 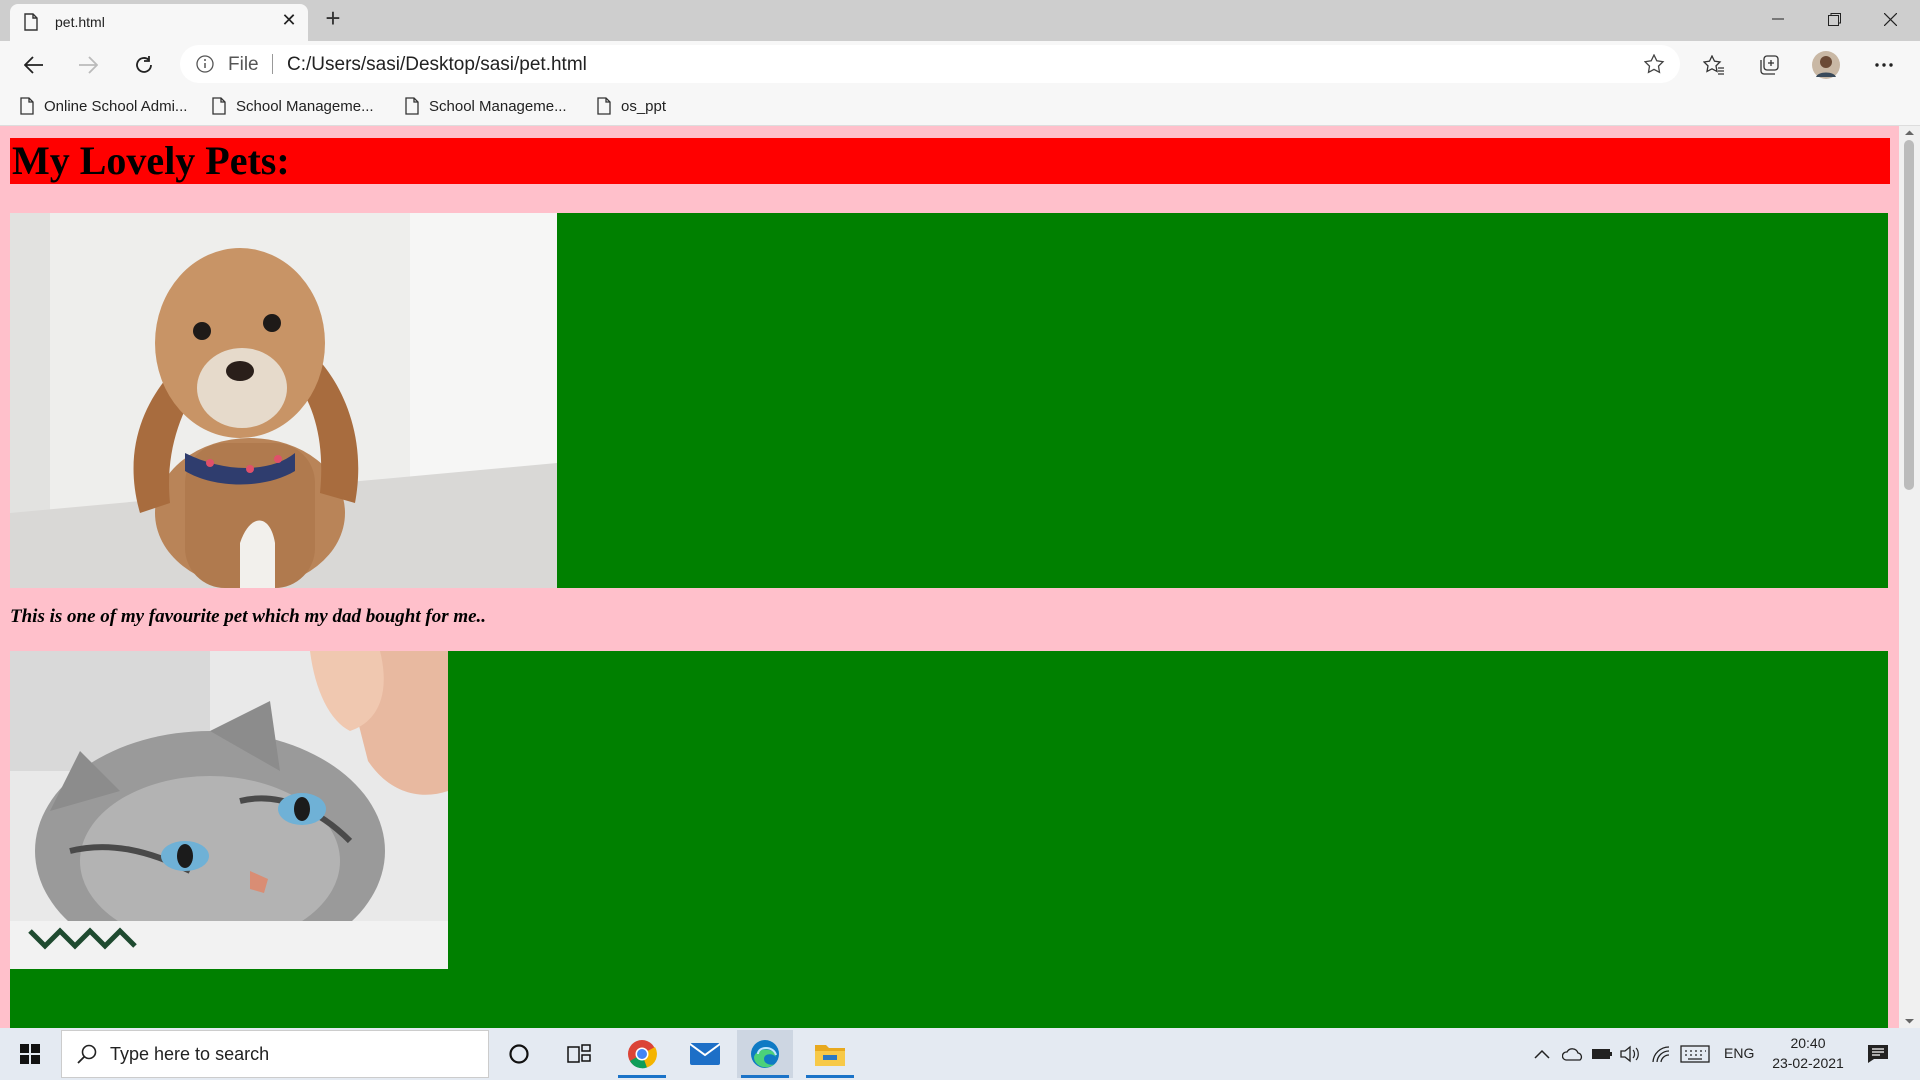 I want to click on address-bar: File C:/Users/sasi/Desktop/sasi/pet.html, so click(x=930, y=64).